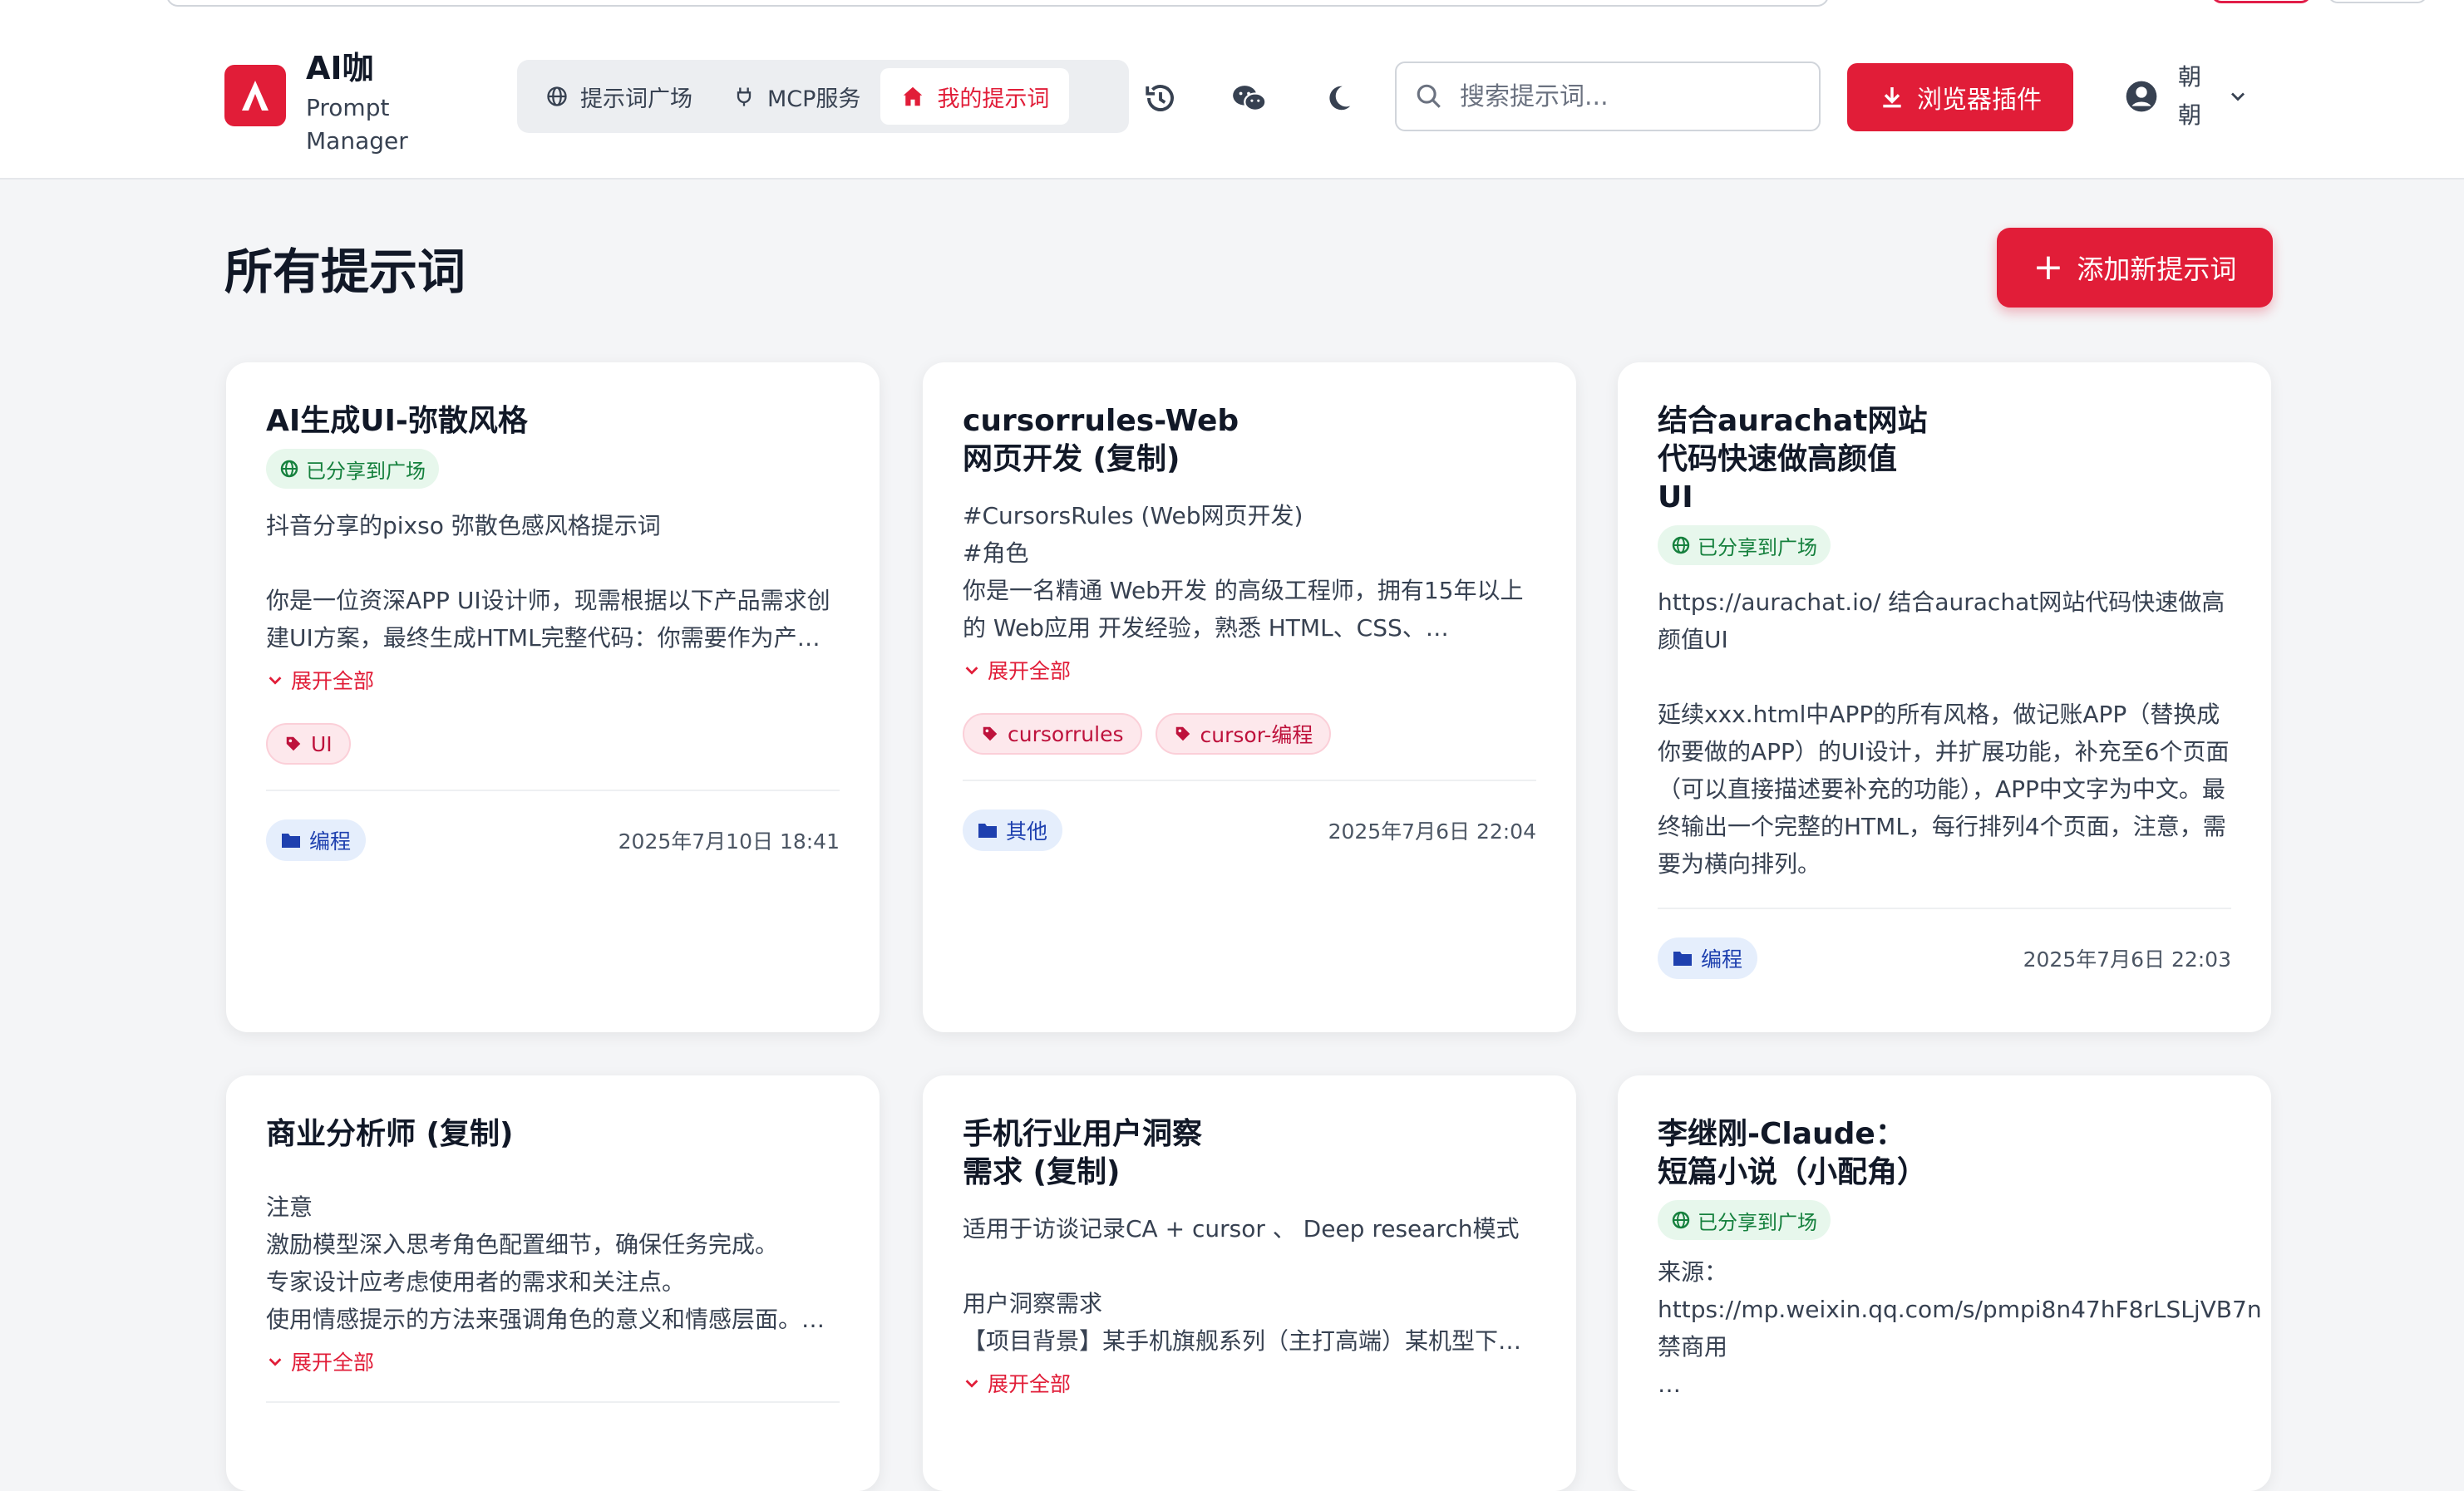  I want to click on user-menu: 朝朝, so click(2187, 97).